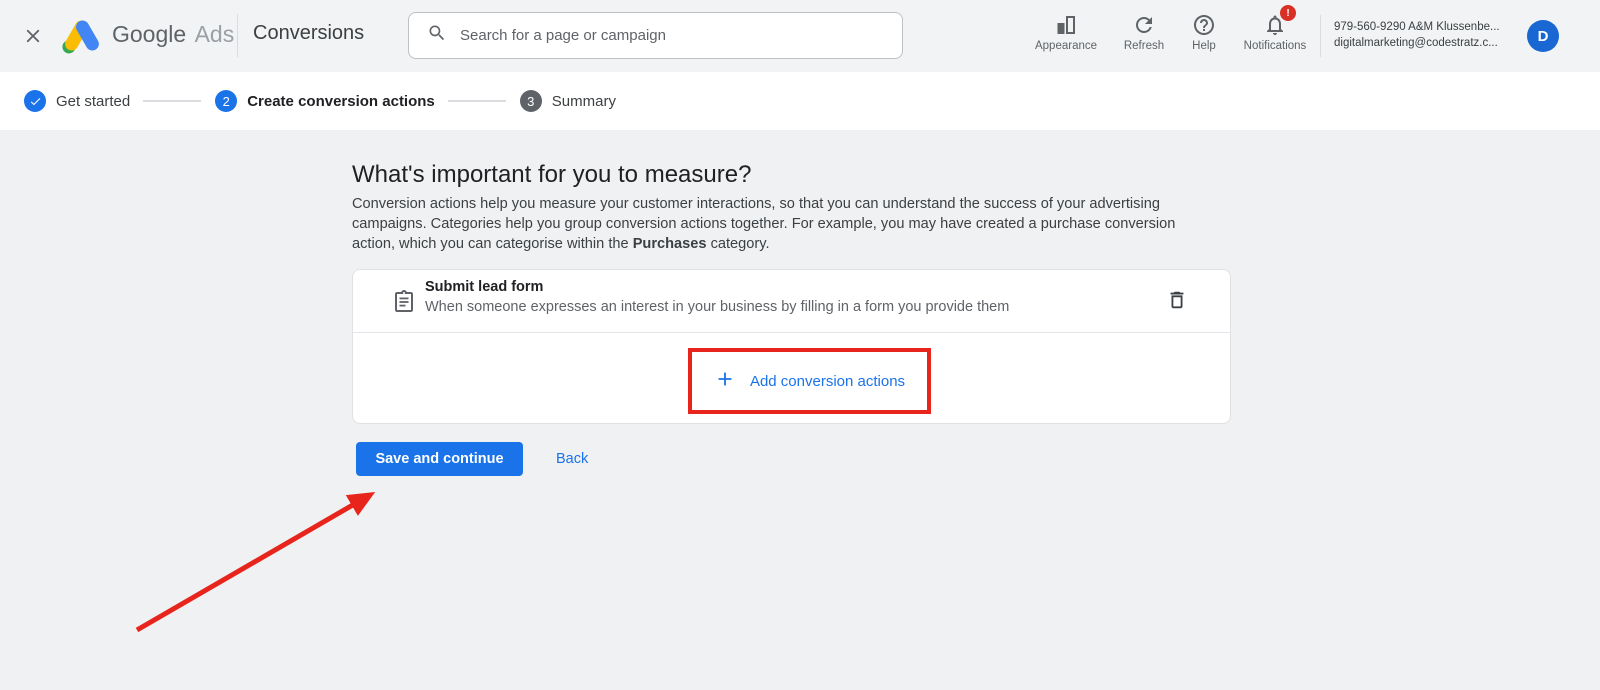 This screenshot has width=1600, height=690. I want to click on notifications-button: ! Notifications, so click(1275, 34).